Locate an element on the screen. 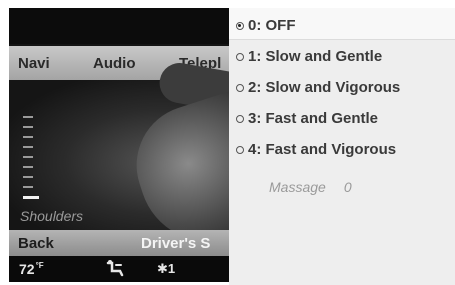 The height and width of the screenshot is (285, 455). scale-tick-active is located at coordinates (31, 197).